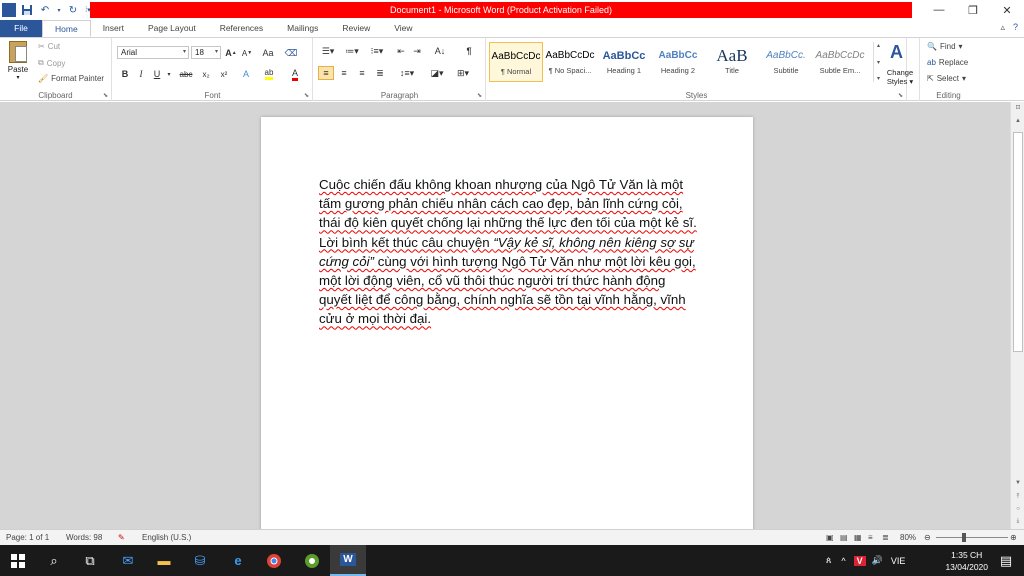 The image size is (1024, 576). Describe the element at coordinates (164, 560) in the screenshot. I see `file-explorer-icon: ▬` at that location.